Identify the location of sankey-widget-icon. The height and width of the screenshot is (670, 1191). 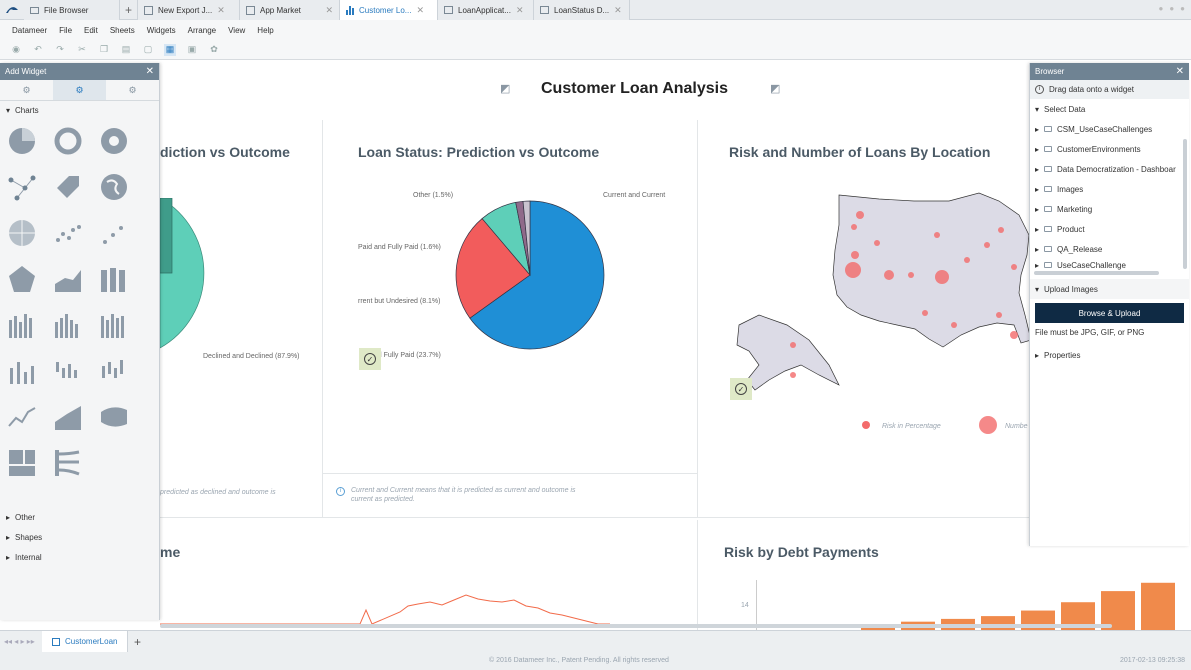
(68, 463).